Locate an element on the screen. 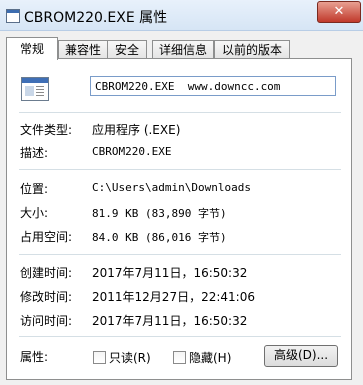 This screenshot has height=385, width=363. attributes-label: 属性: is located at coordinates (34, 357).